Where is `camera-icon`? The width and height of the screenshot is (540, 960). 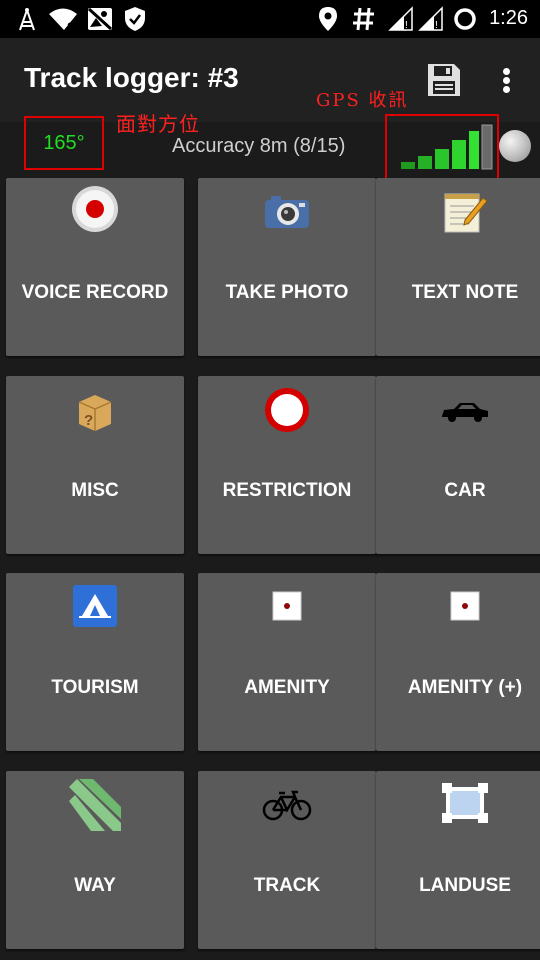 camera-icon is located at coordinates (287, 212).